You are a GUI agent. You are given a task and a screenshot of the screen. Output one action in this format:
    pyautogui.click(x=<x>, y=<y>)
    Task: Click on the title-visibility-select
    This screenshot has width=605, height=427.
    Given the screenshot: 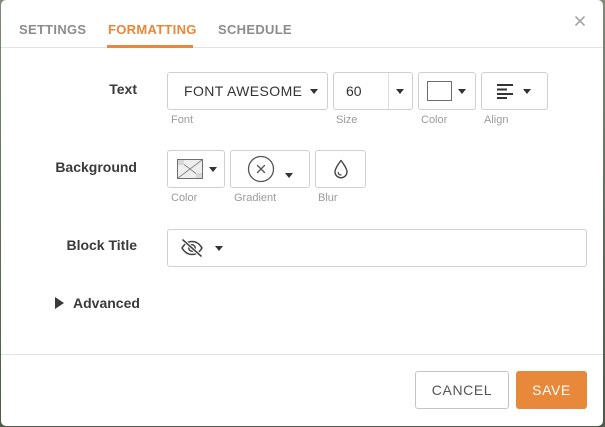 What is the action you would take?
    pyautogui.click(x=201, y=248)
    